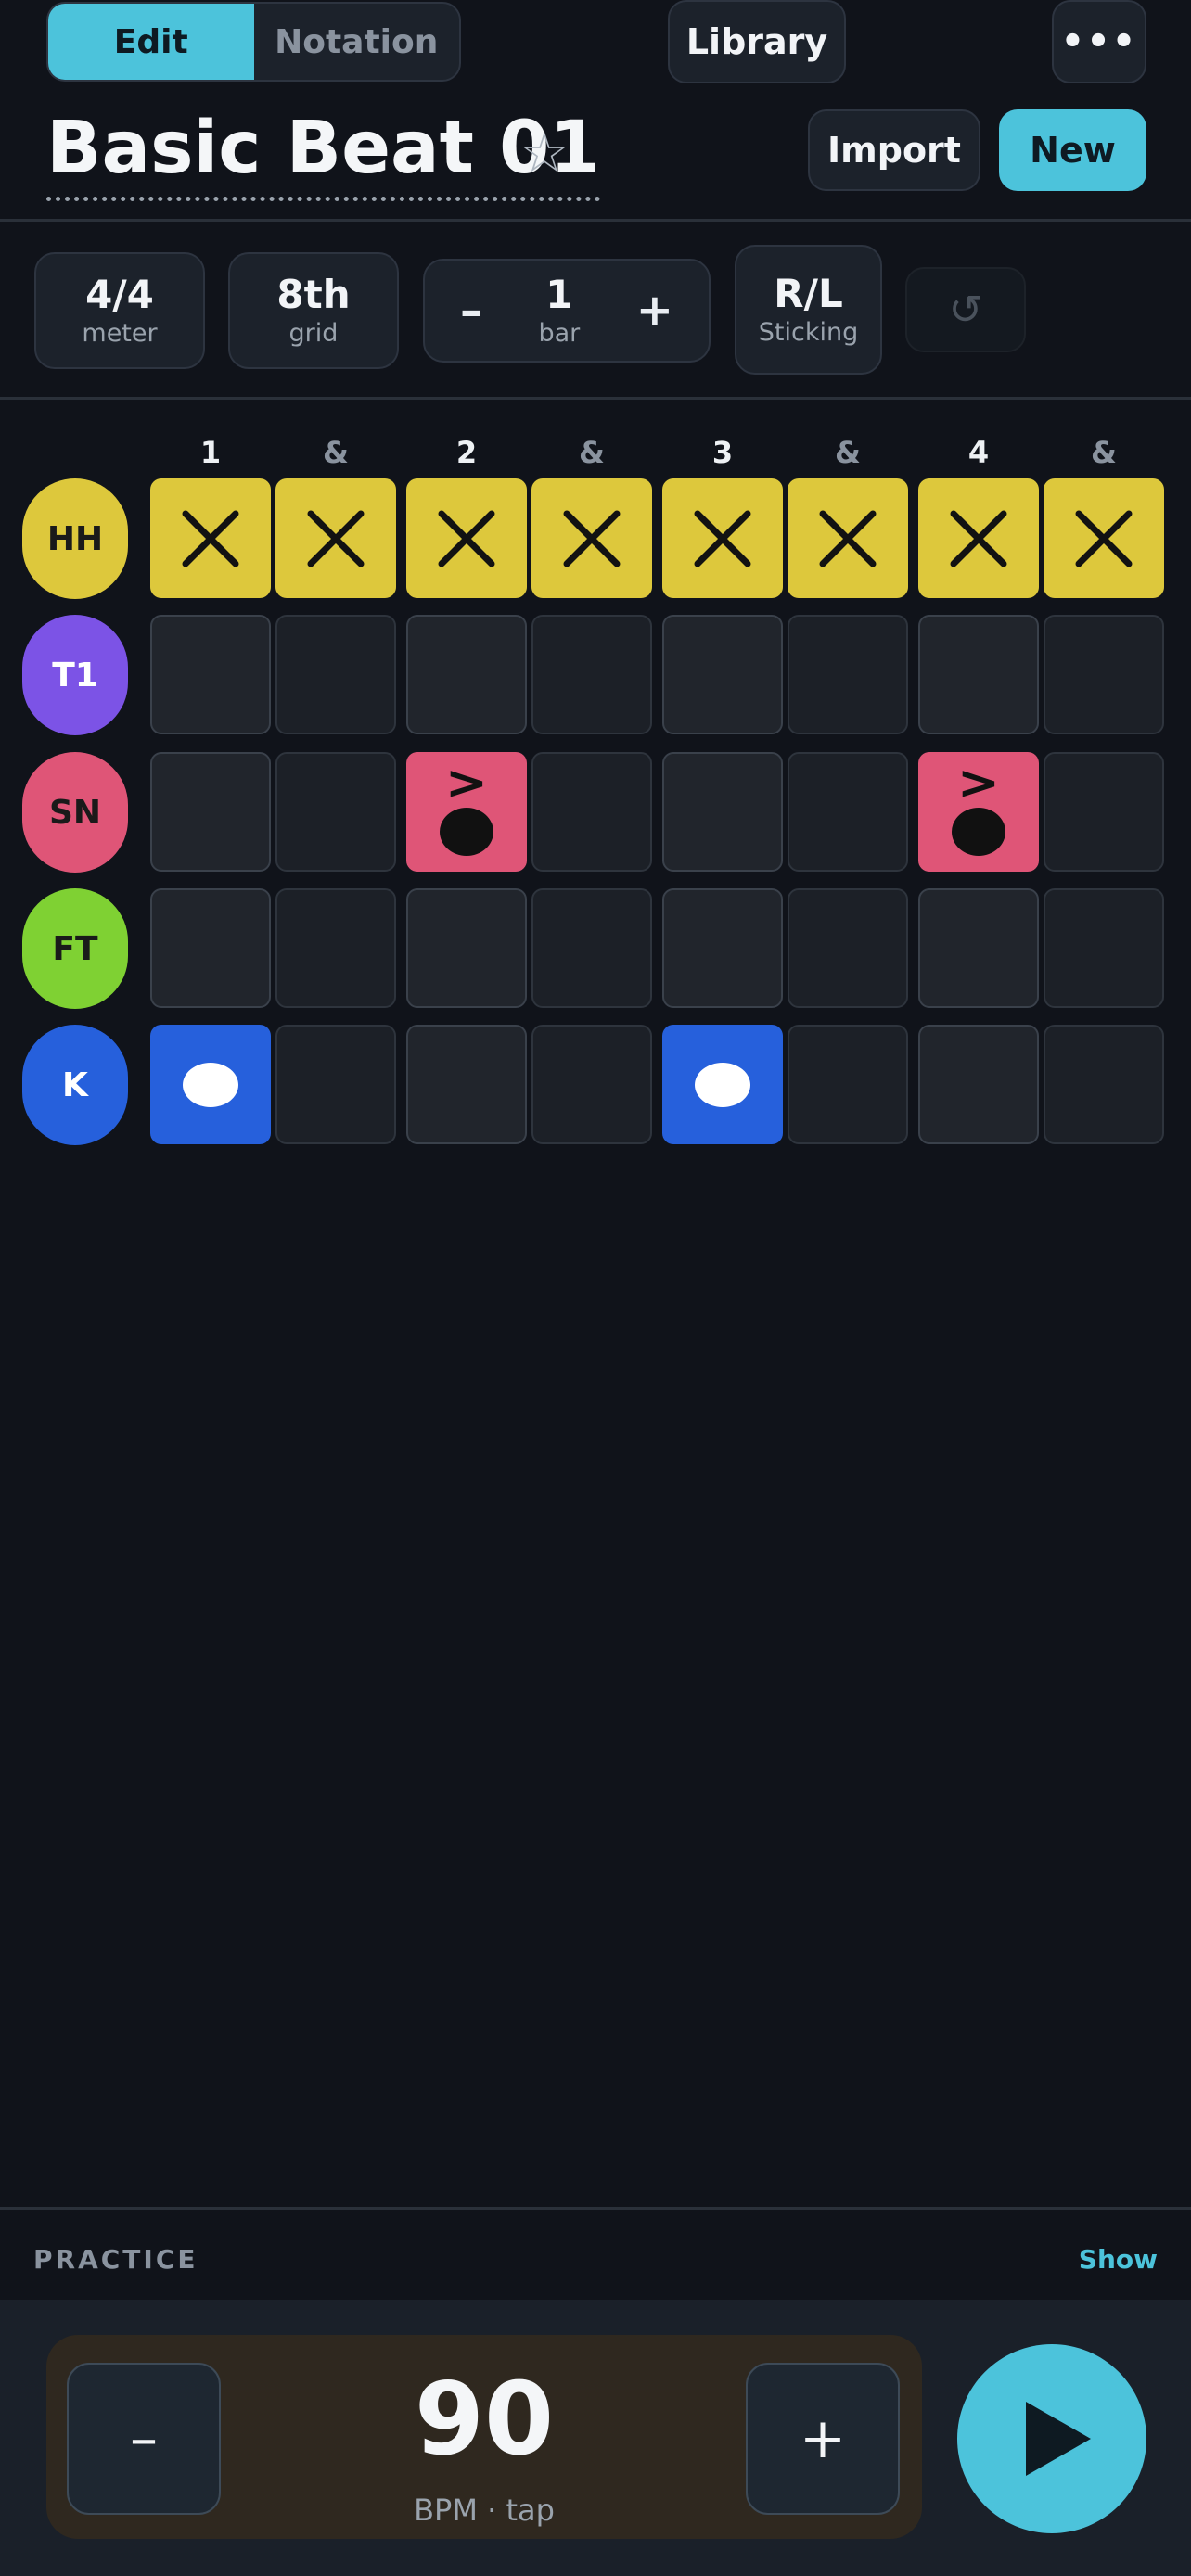 This screenshot has height=2576, width=1191. What do you see at coordinates (757, 41) in the screenshot?
I see `library-button: Library` at bounding box center [757, 41].